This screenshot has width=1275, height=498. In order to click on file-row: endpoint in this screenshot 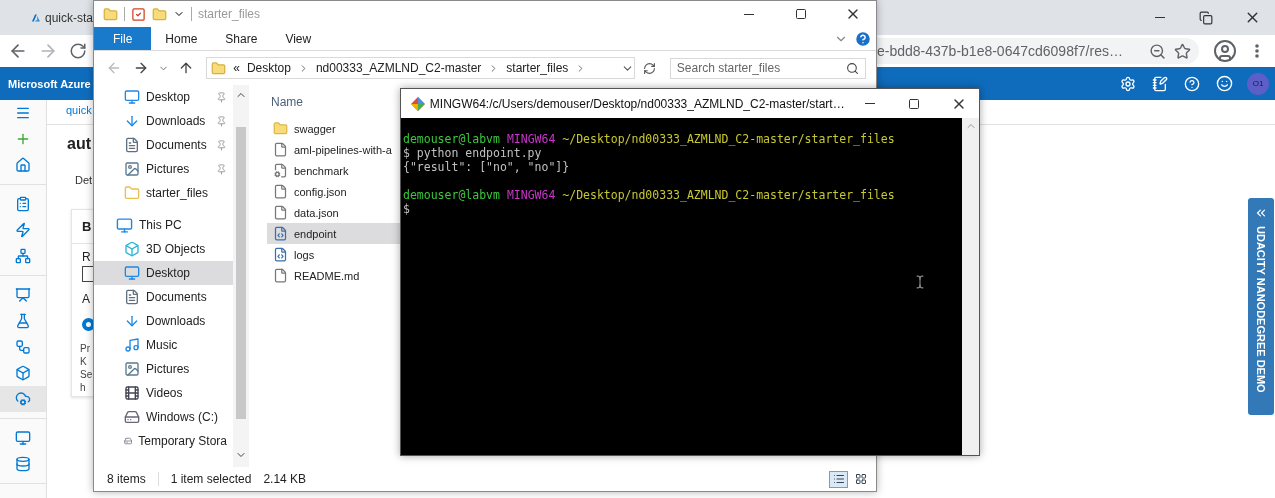, I will do `click(334, 233)`.